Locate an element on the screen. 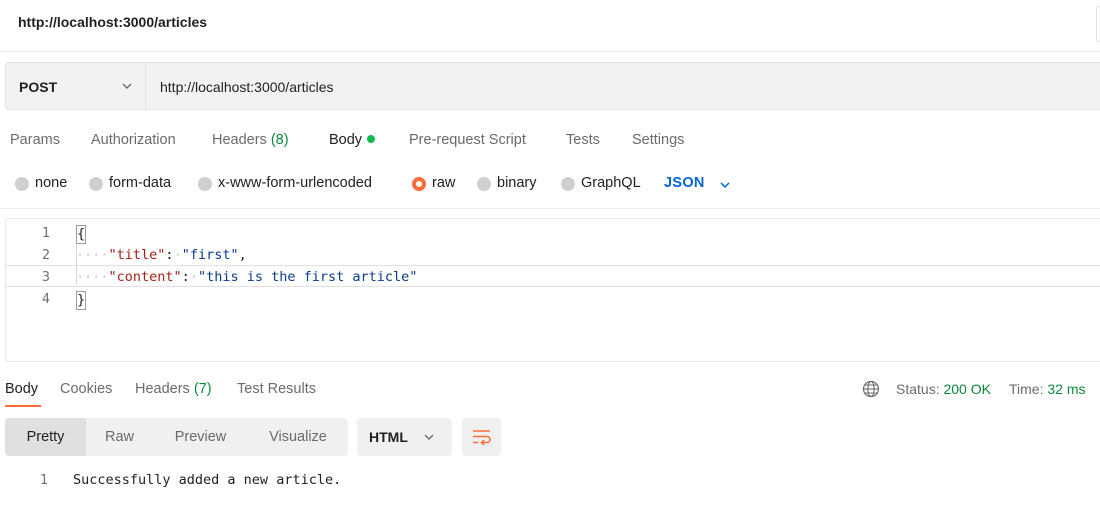 Image resolution: width=1100 pixels, height=523 pixels. tab-params-label: Params is located at coordinates (35, 140).